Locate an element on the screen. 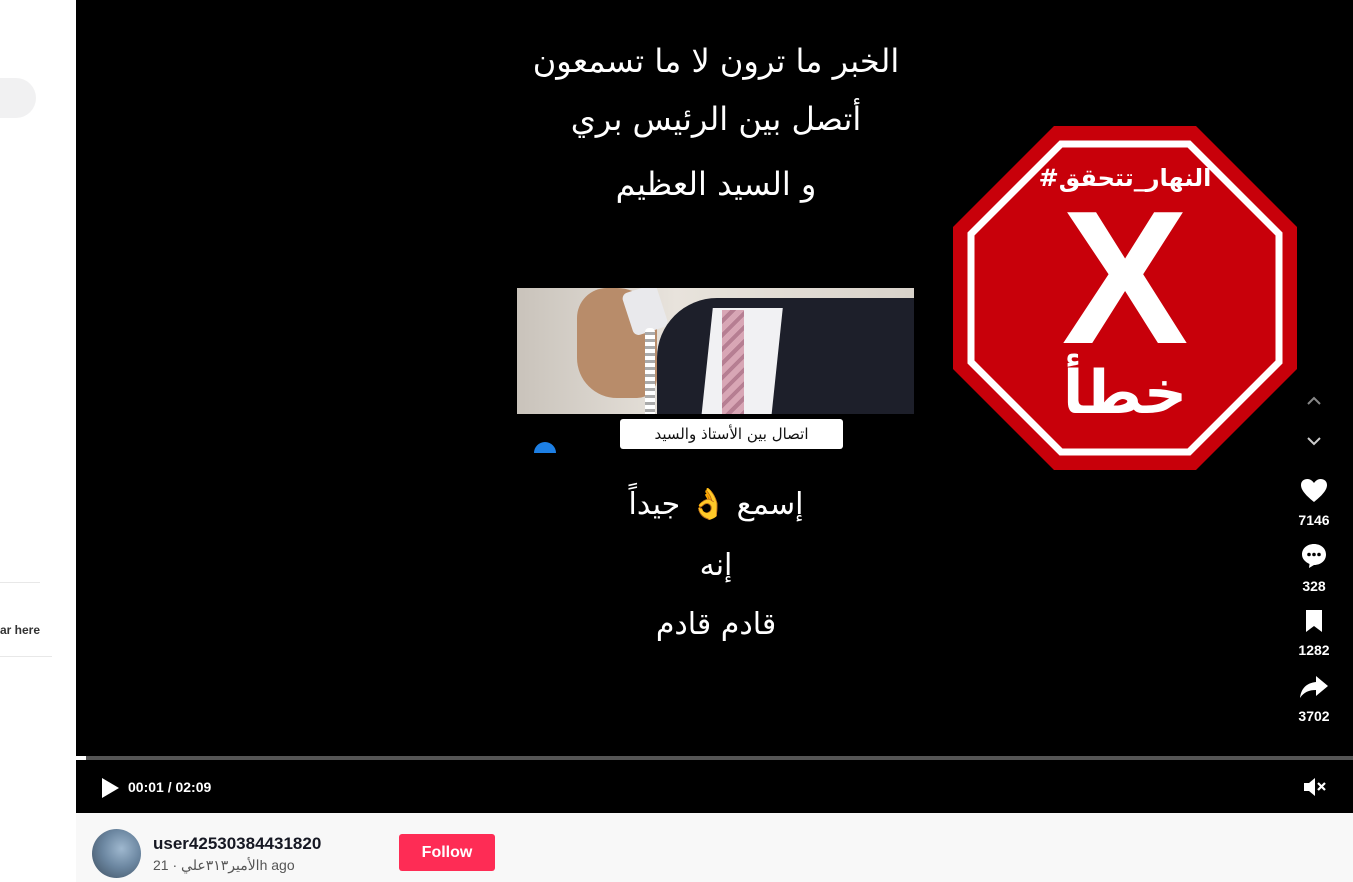  progress-bar is located at coordinates (714, 758).